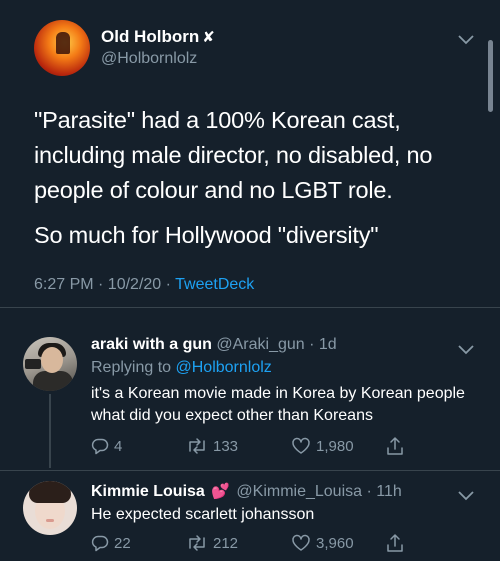 This screenshot has width=500, height=561. Describe the element at coordinates (208, 37) in the screenshot. I see `author-badge: ✘` at that location.